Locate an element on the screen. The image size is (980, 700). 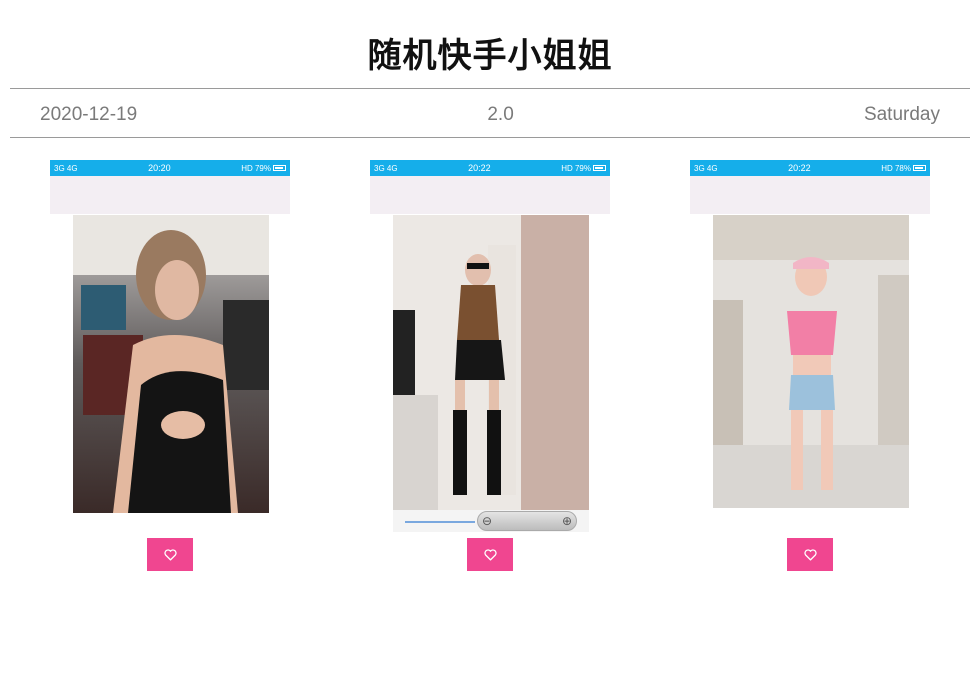
info-row: 2020-12-19 2.0 Saturday is located at coordinates (490, 115).